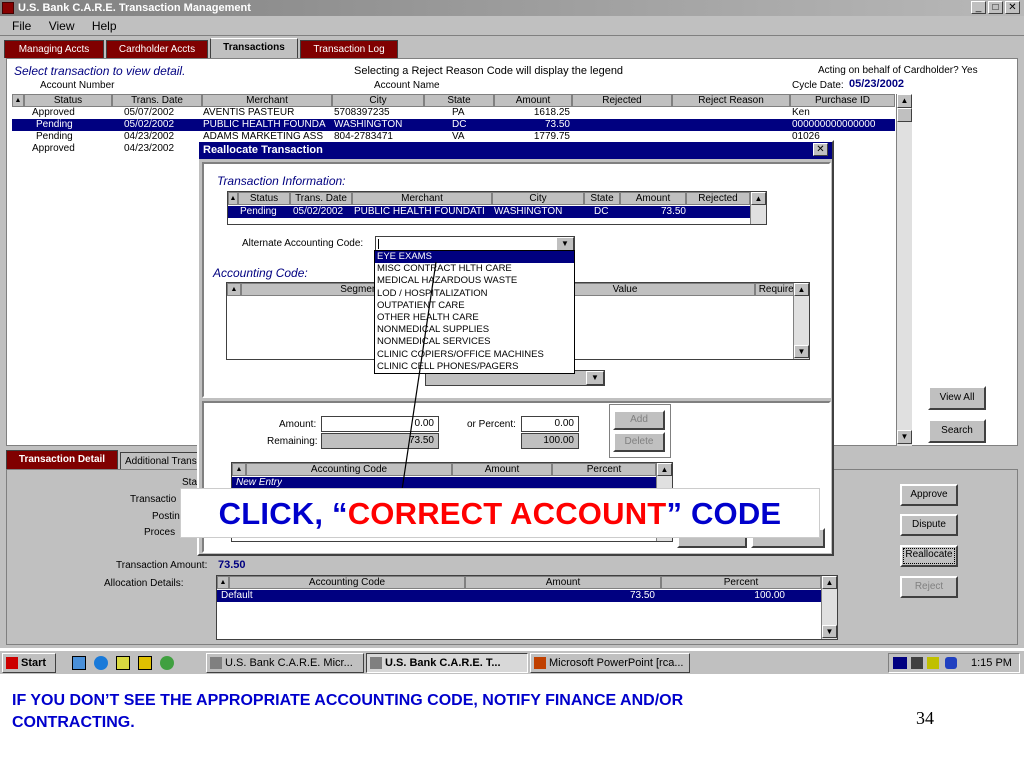 The height and width of the screenshot is (768, 1024). Describe the element at coordinates (515, 150) in the screenshot. I see `dialog-title: Reallocate Transaction` at that location.